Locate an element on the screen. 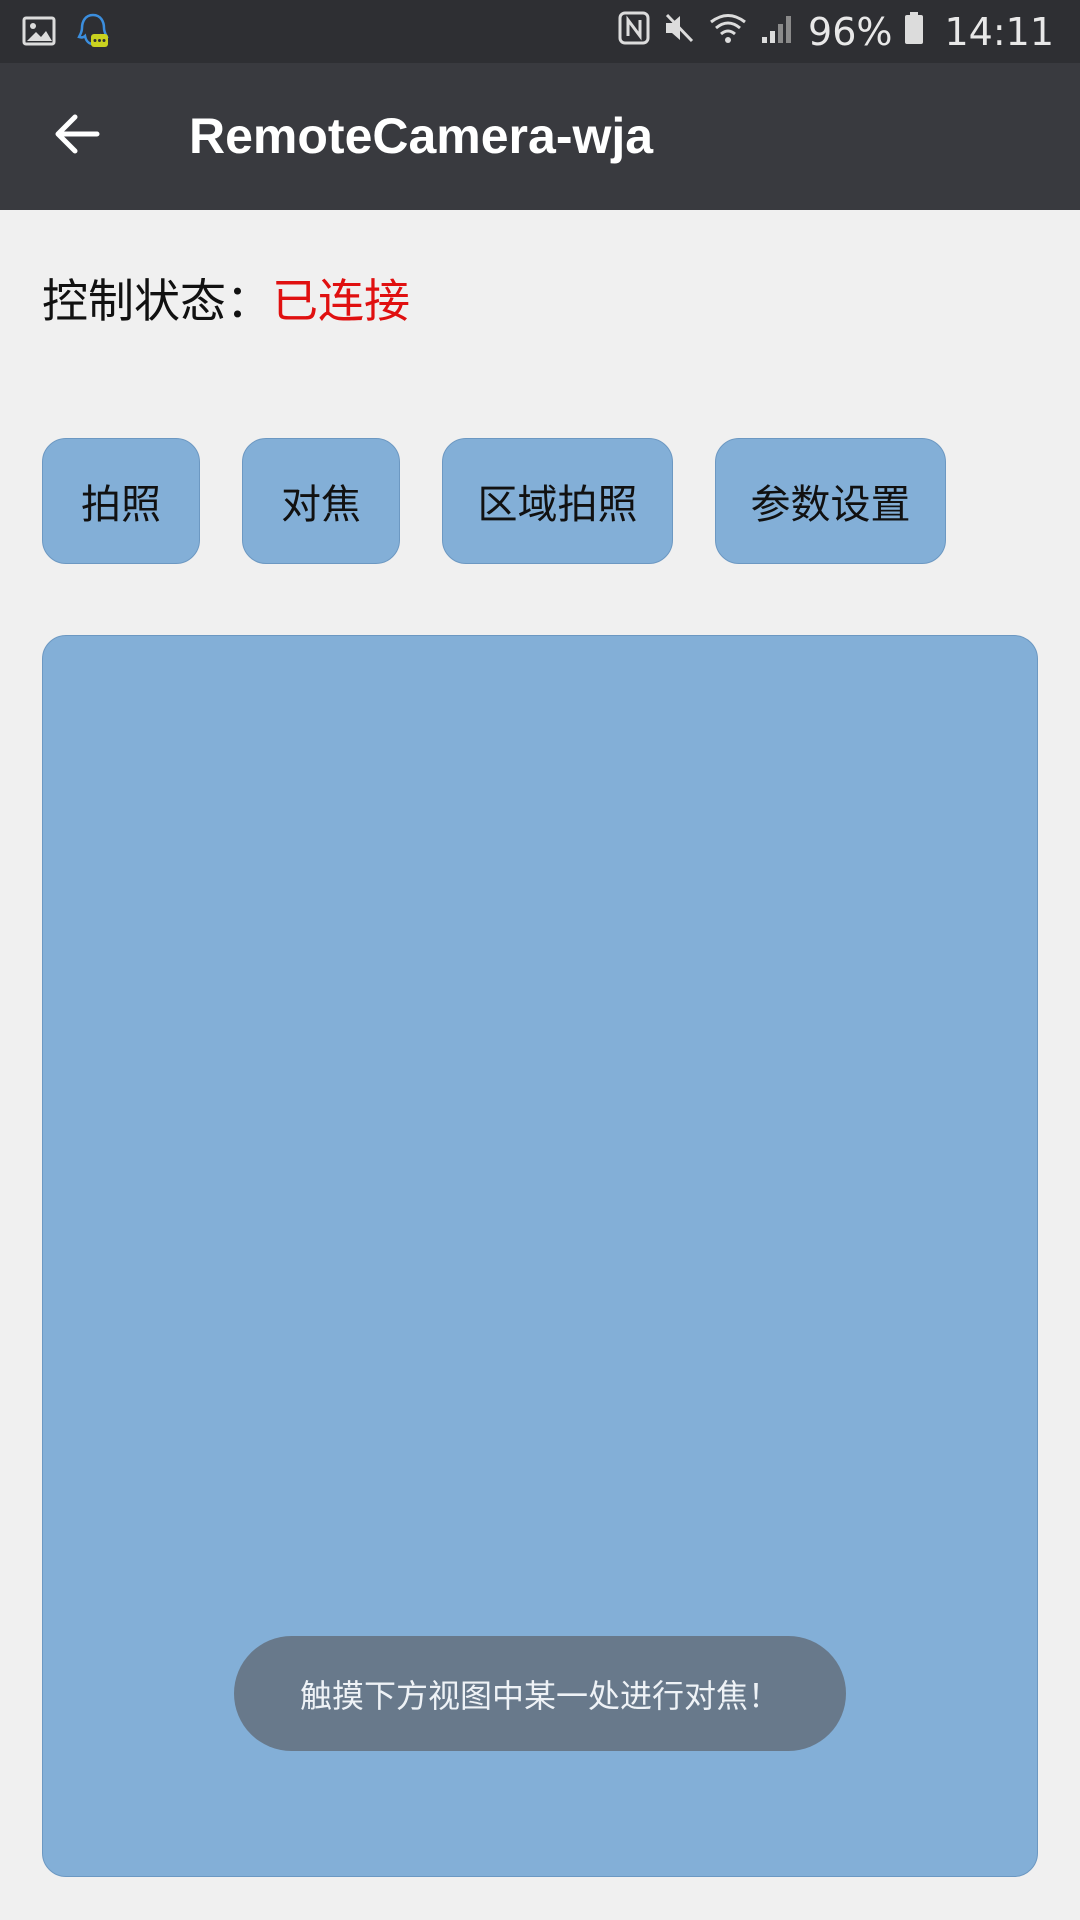 The width and height of the screenshot is (1080, 1920). qq-chat-notification-icon is located at coordinates (93, 33).